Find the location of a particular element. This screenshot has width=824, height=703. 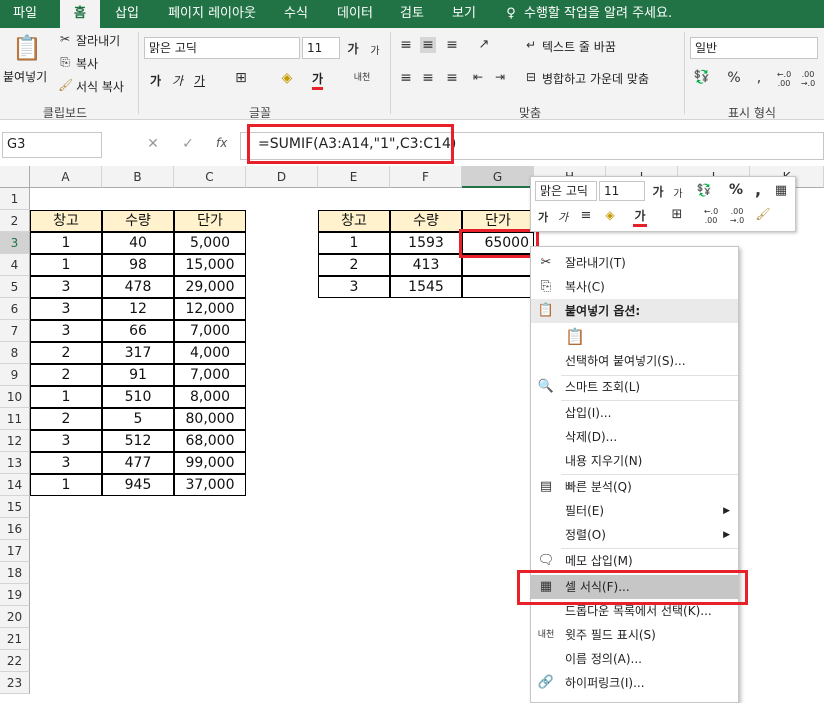

table1-cell: 510 is located at coordinates (138, 397).